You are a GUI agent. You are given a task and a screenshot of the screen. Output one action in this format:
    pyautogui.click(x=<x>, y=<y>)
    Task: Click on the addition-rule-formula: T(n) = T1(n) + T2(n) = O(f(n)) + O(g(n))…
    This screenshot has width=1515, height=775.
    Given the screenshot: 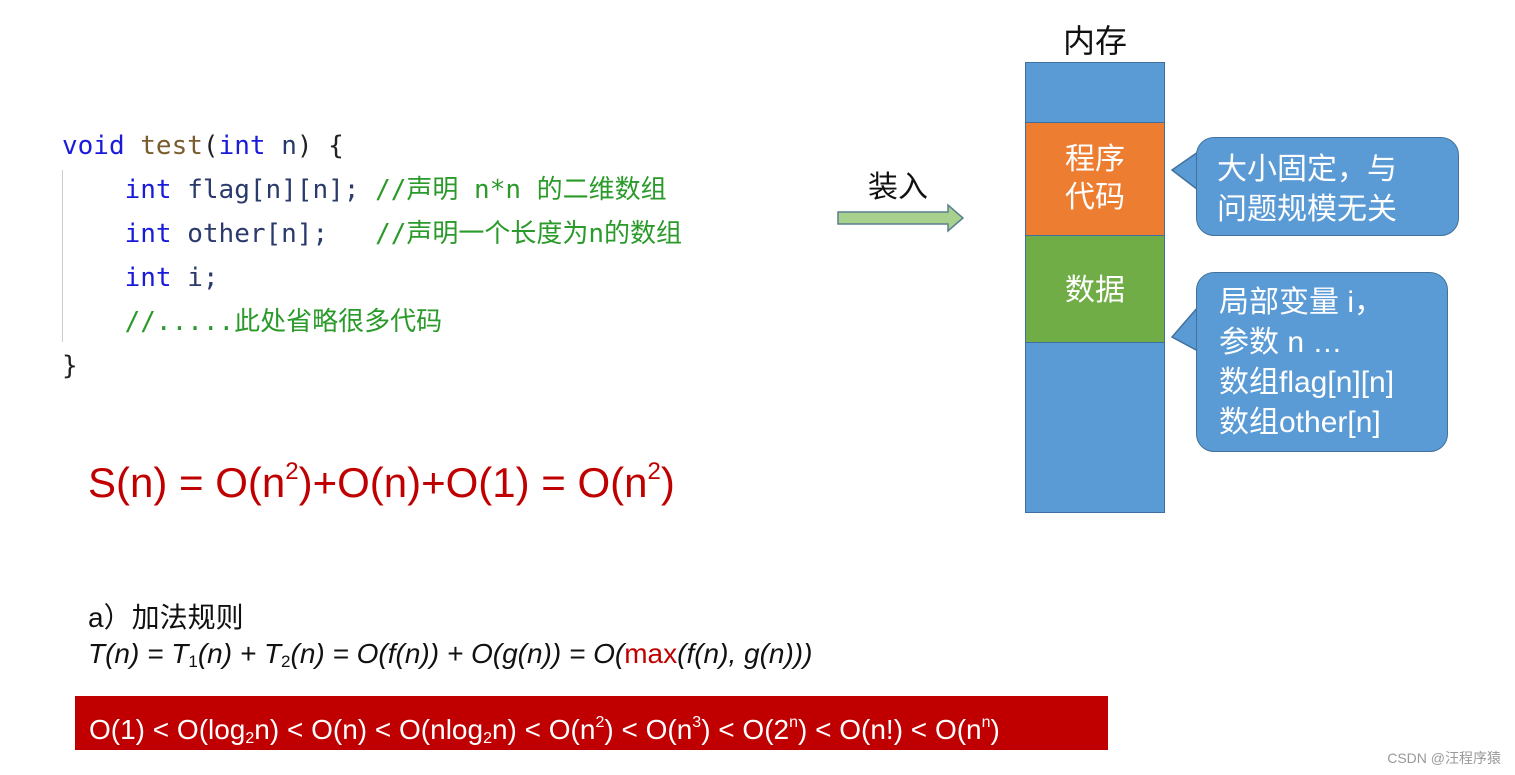 What is the action you would take?
    pyautogui.click(x=450, y=655)
    